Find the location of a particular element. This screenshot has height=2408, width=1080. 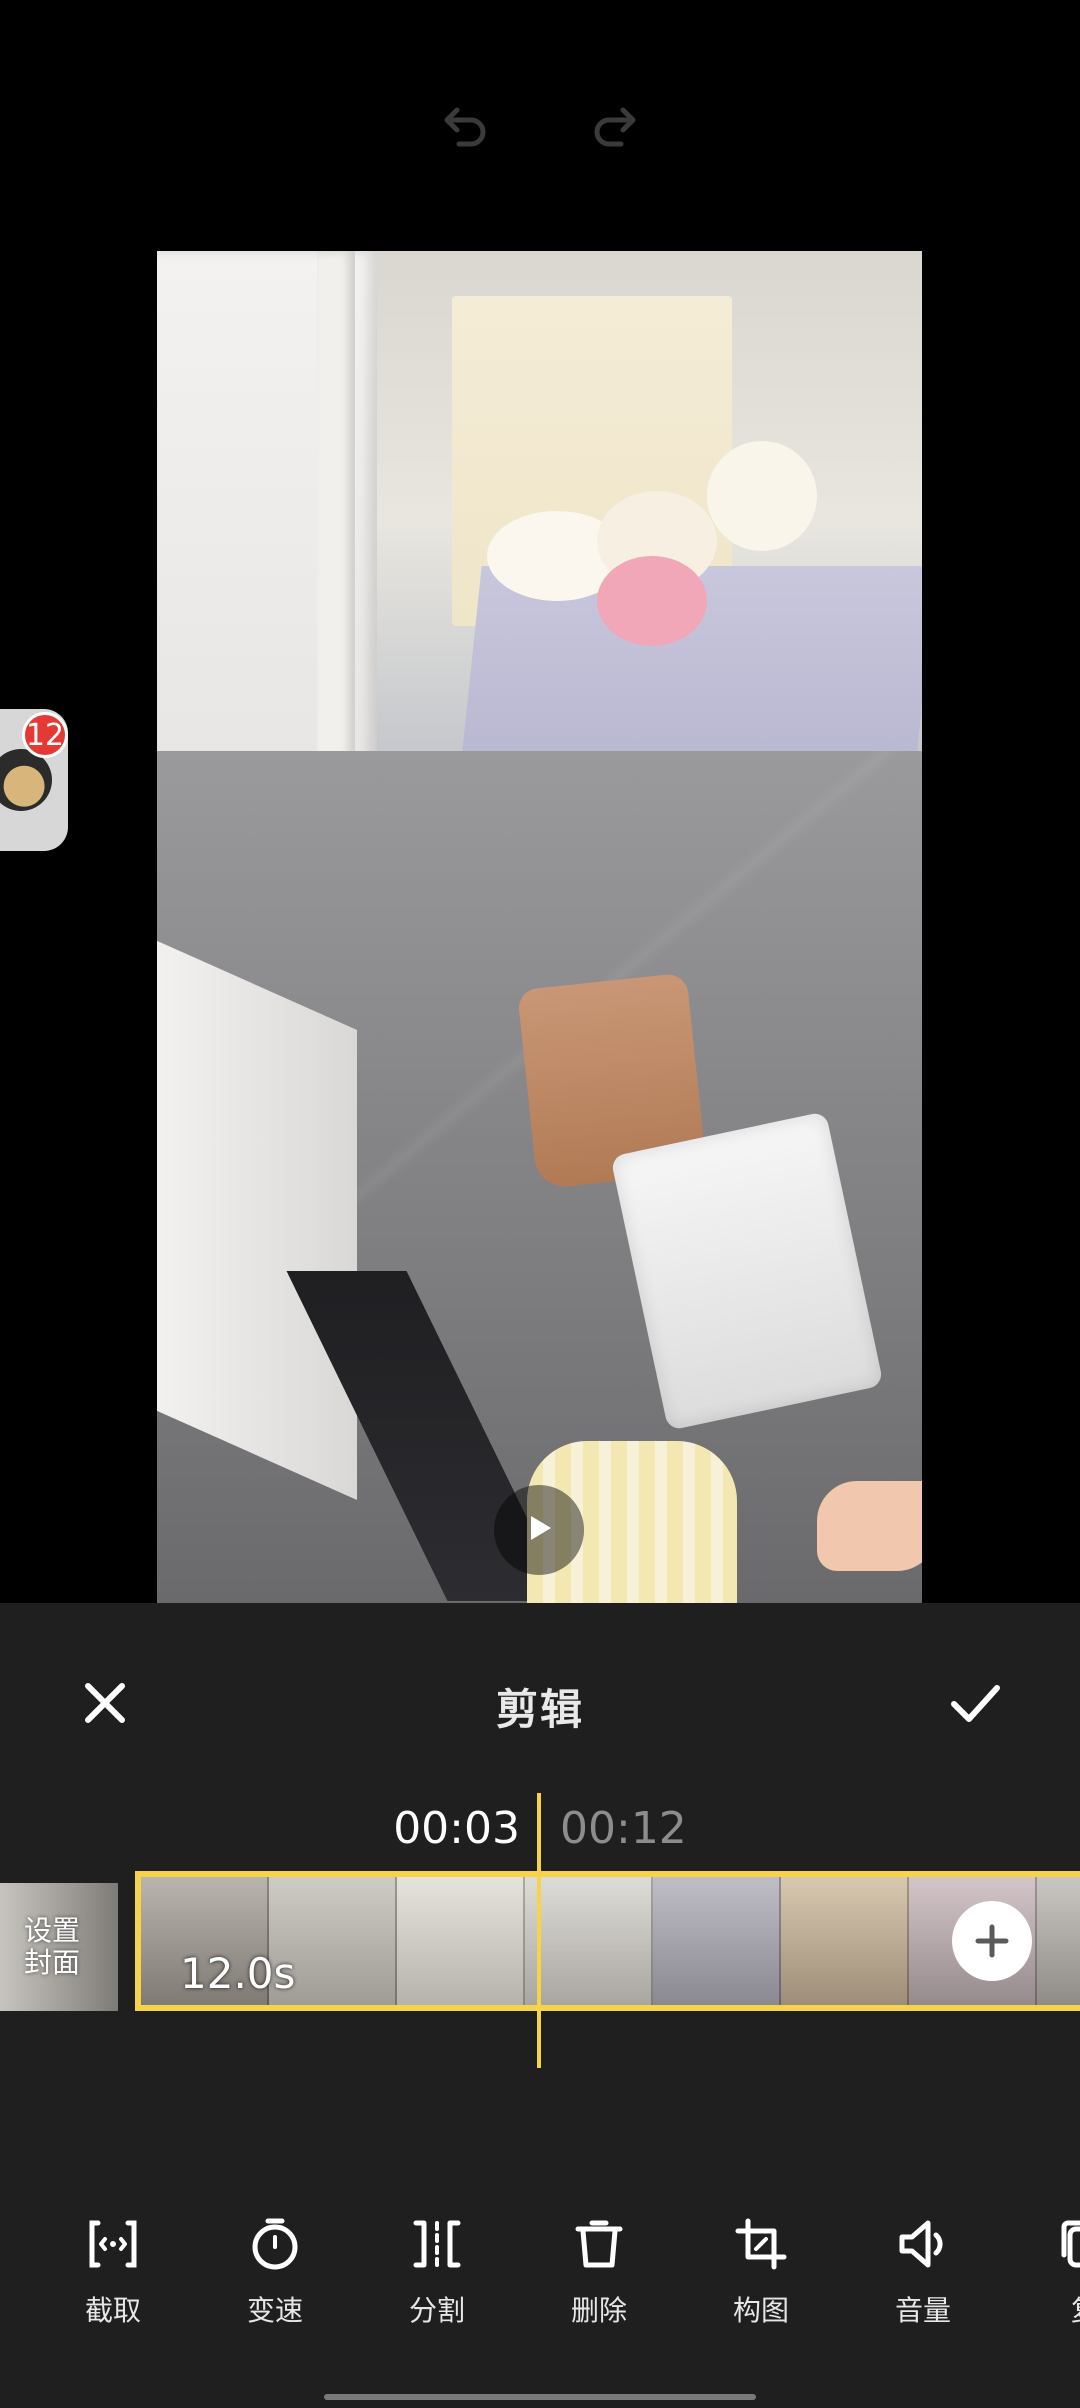

crop-icon is located at coordinates (761, 2244).